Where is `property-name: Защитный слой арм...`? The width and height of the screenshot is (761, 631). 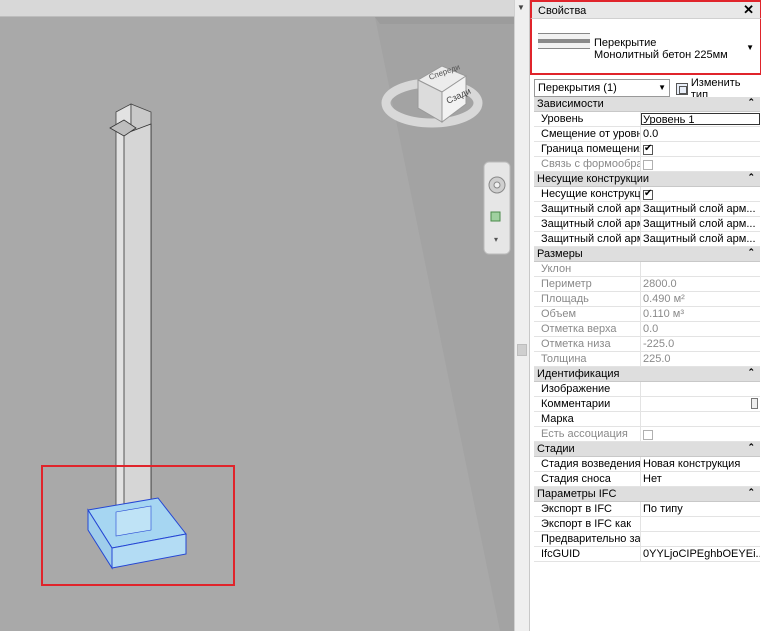 property-name: Защитный слой арм... is located at coordinates (587, 209).